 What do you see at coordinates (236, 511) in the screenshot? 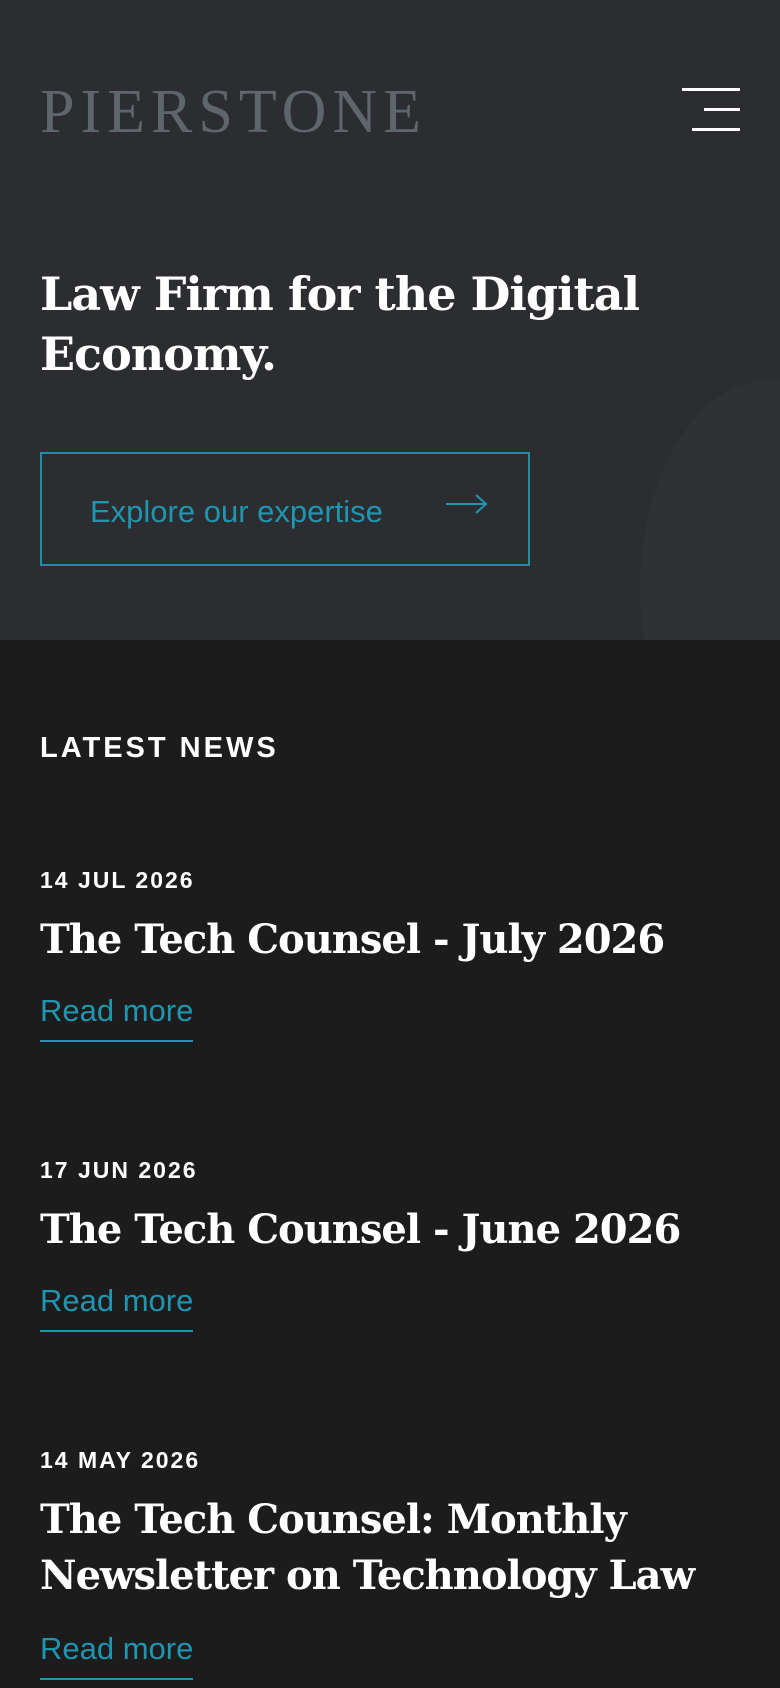
I see `explore-expertise-label: Explore our expertise` at bounding box center [236, 511].